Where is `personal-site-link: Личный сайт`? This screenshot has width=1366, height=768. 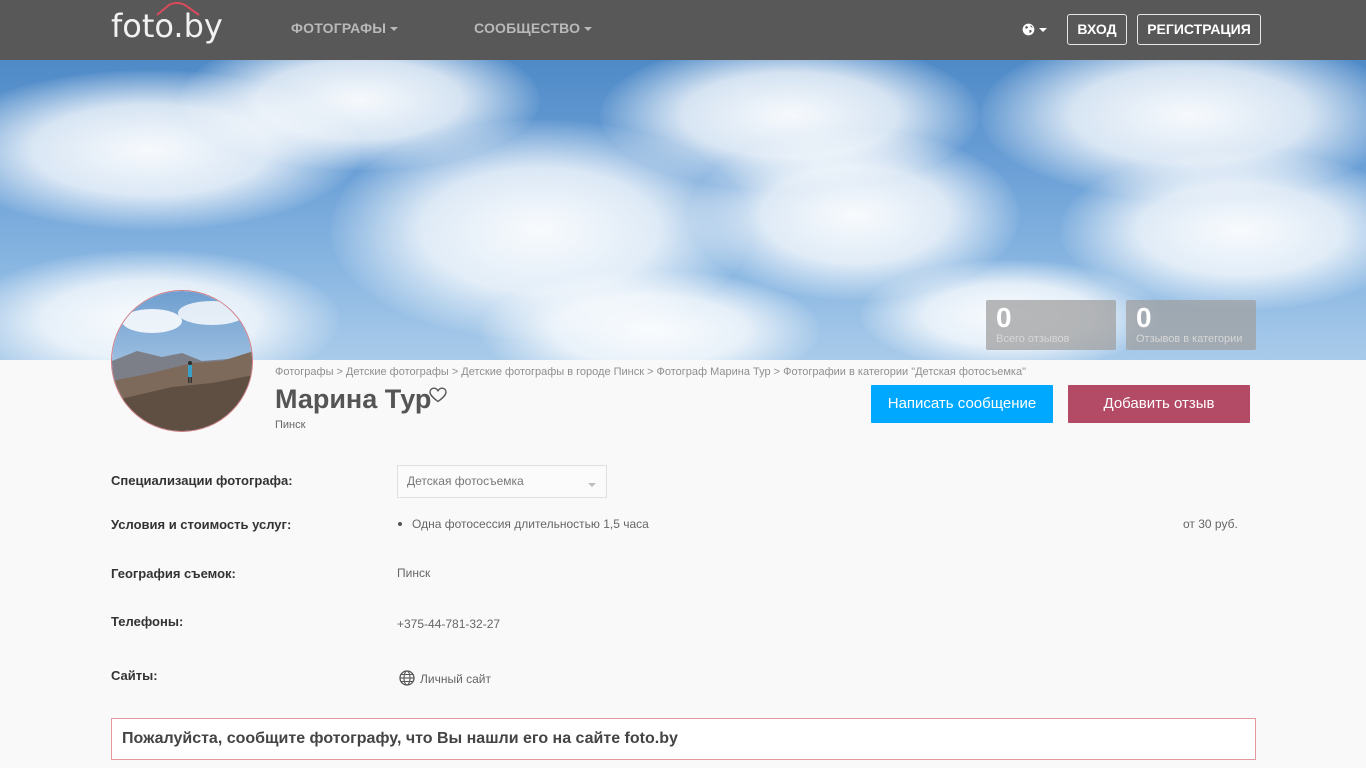
personal-site-link: Личный сайт is located at coordinates (455, 679).